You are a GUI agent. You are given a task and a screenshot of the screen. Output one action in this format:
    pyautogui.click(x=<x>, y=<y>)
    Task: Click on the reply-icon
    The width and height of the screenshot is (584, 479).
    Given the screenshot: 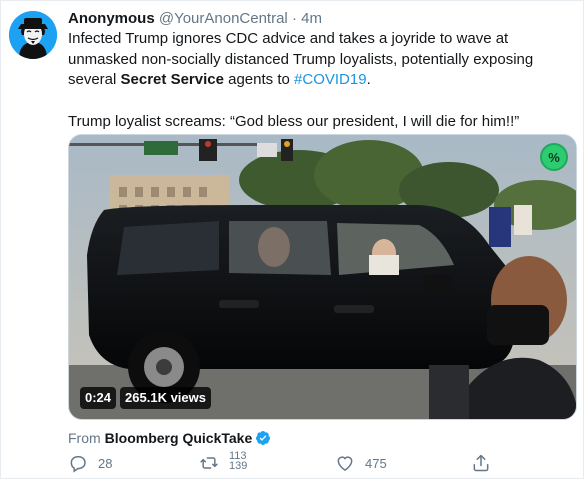 What is the action you would take?
    pyautogui.click(x=78, y=464)
    